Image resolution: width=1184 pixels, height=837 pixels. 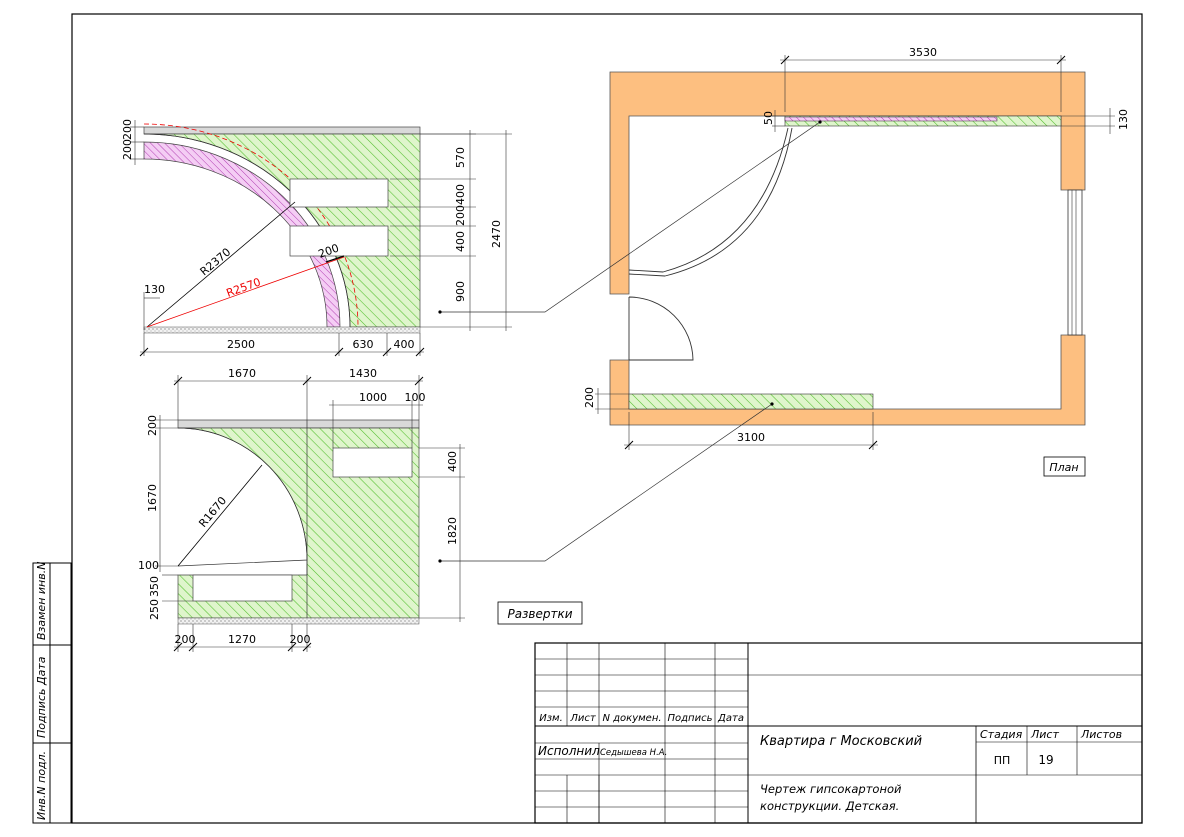 I want to click on elev2-dim-1670: 1670, so click(x=242, y=373).